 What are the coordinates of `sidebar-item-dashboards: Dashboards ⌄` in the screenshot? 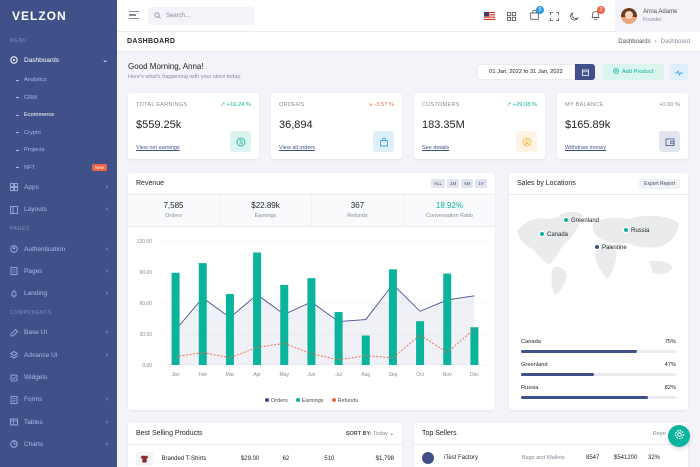 It's located at (58, 60).